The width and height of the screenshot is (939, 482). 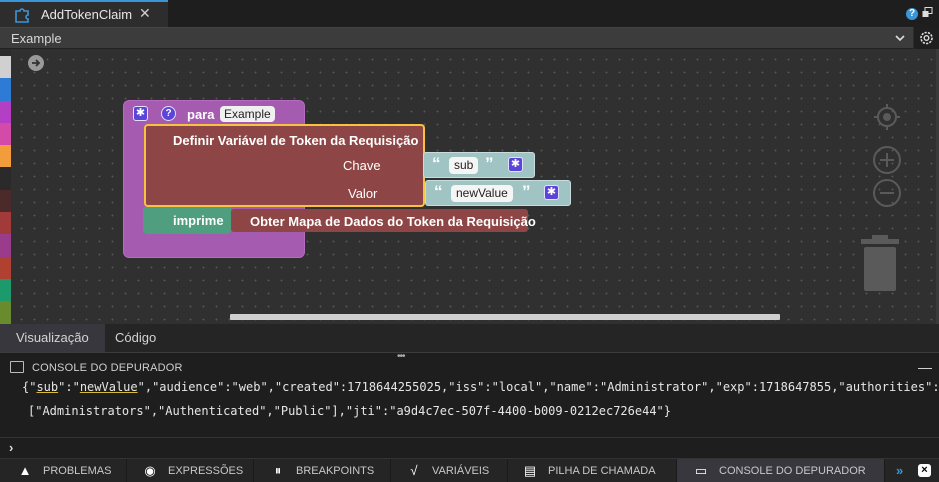 I want to click on arrow-right-icon, so click(x=36, y=63).